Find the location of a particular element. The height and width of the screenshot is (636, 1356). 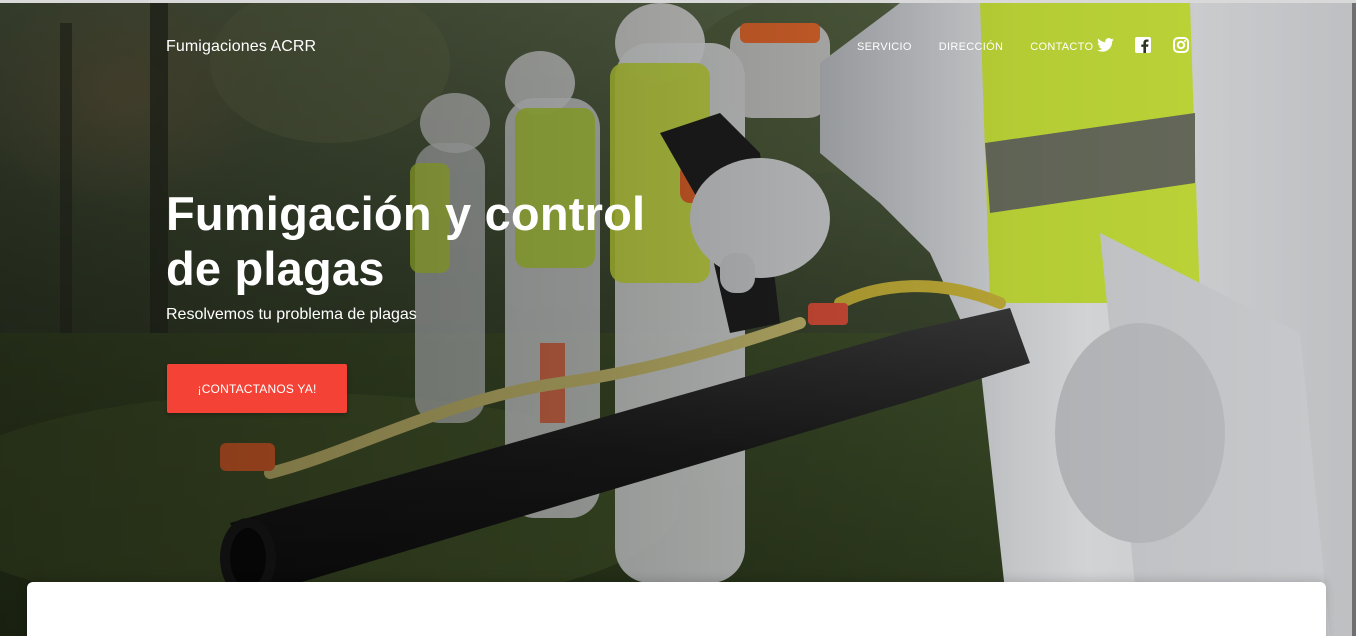

social-icons is located at coordinates (1153, 45).